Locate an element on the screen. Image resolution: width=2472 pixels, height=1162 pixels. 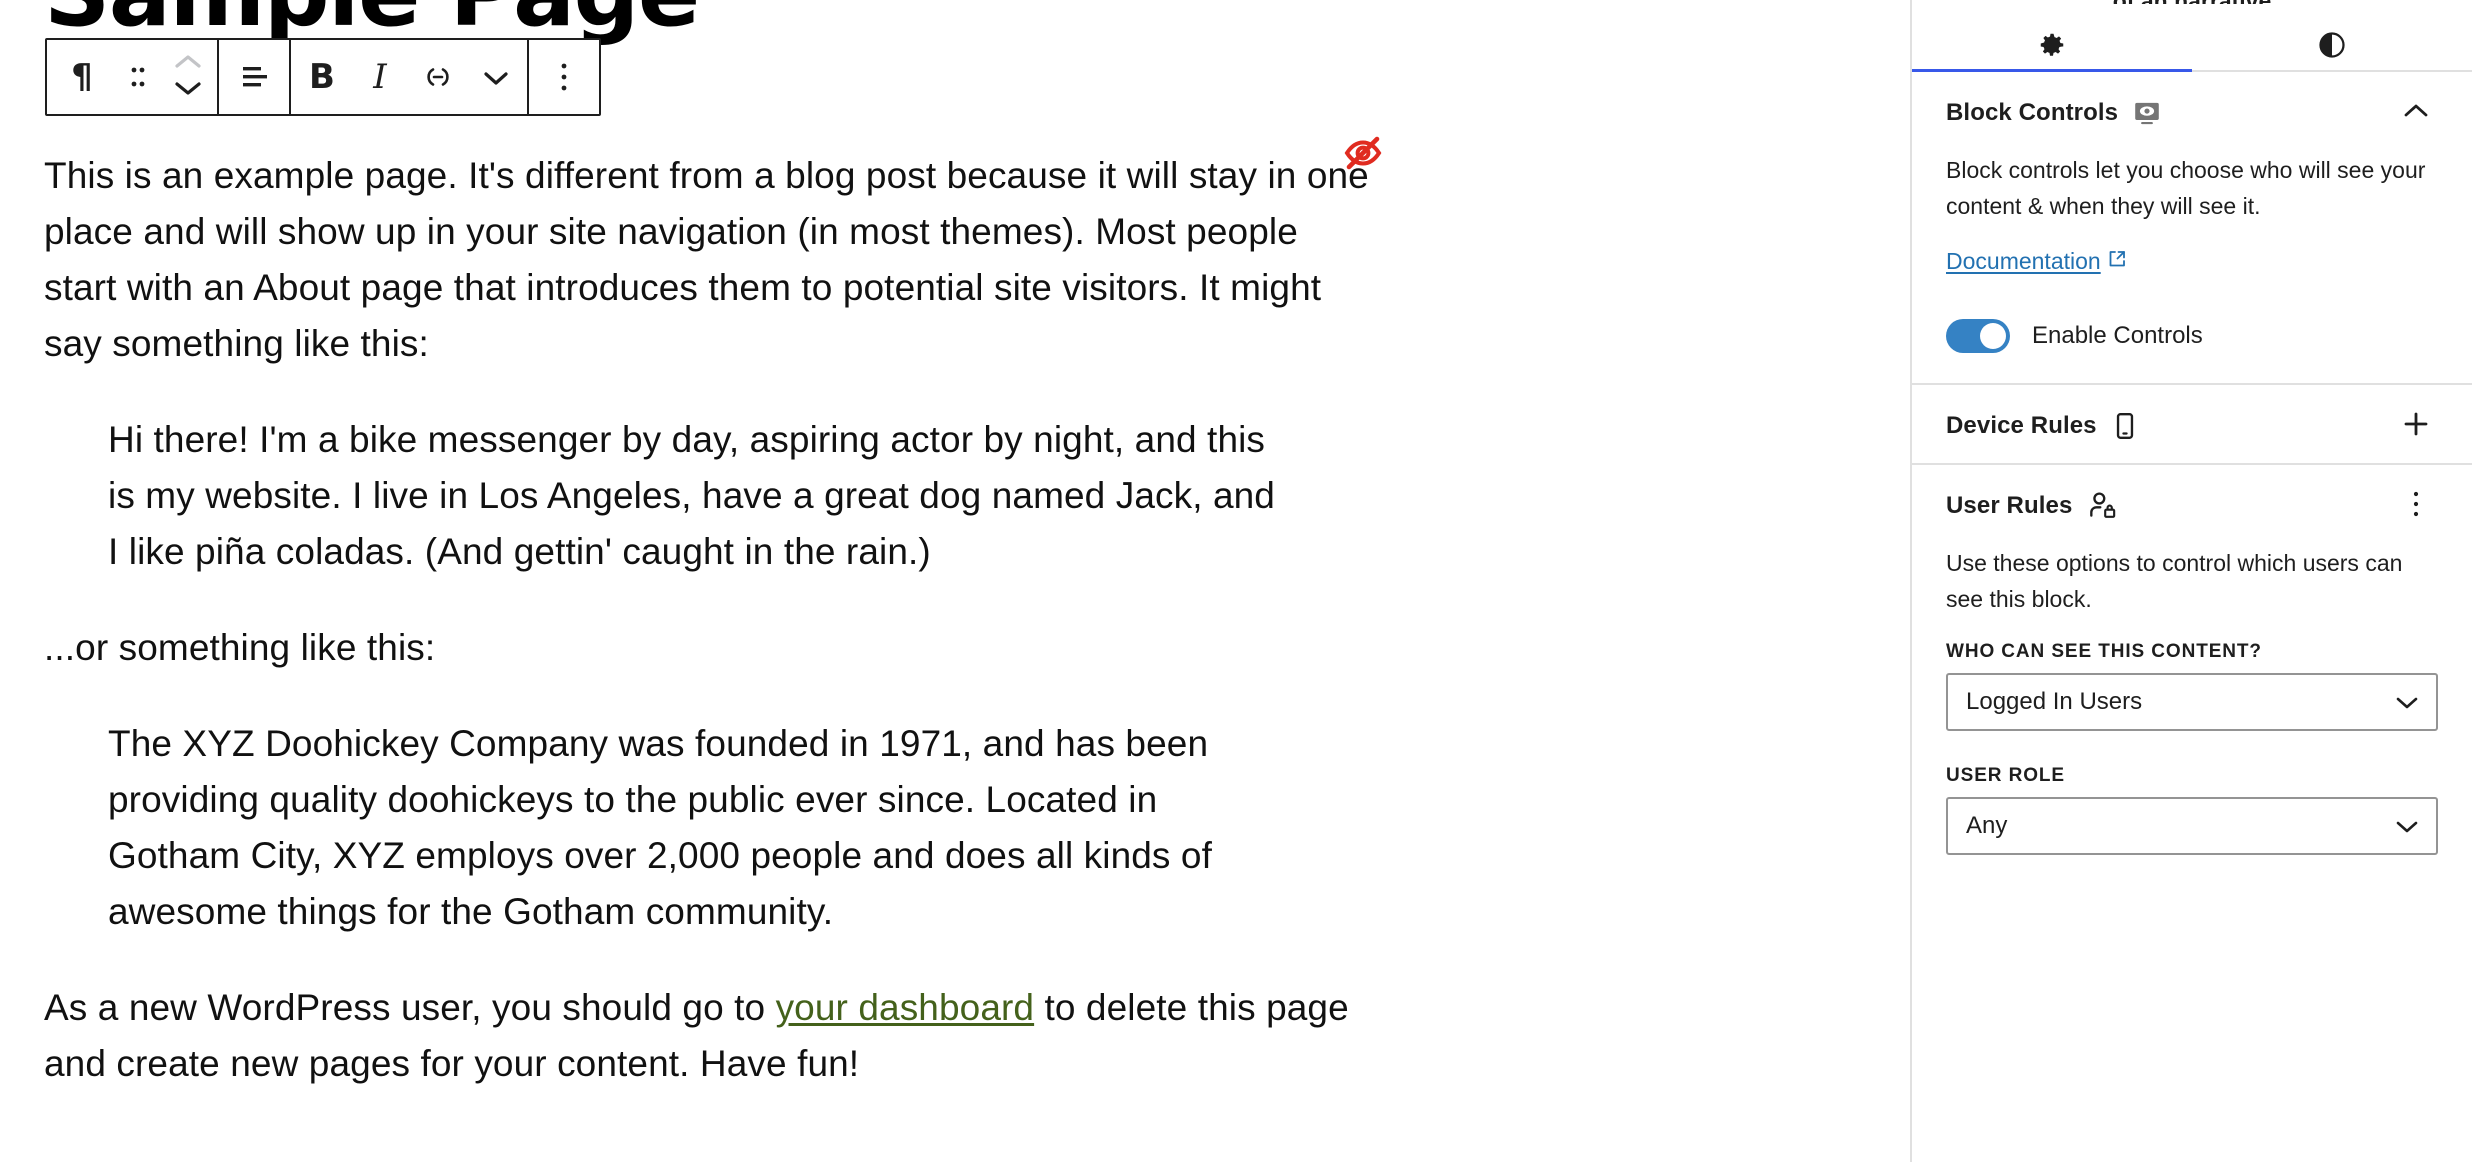
tab-styles is located at coordinates (2332, 46).